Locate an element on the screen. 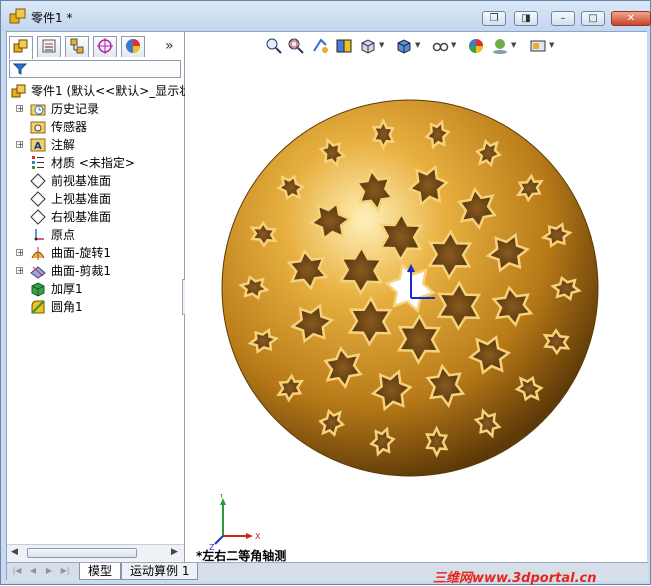  history-folder-icon is located at coordinates (38, 110).